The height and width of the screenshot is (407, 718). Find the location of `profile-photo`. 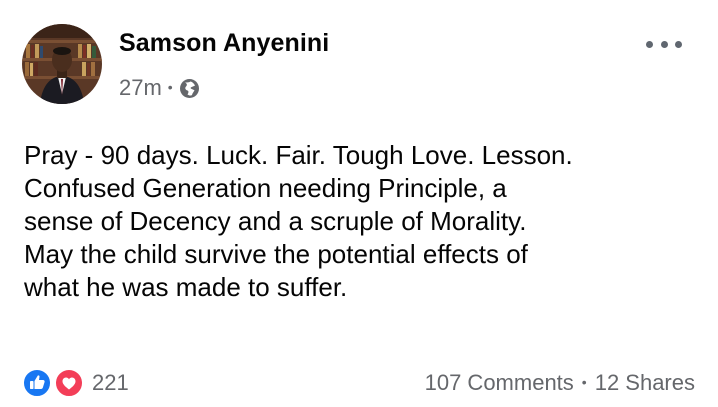

profile-photo is located at coordinates (62, 64).